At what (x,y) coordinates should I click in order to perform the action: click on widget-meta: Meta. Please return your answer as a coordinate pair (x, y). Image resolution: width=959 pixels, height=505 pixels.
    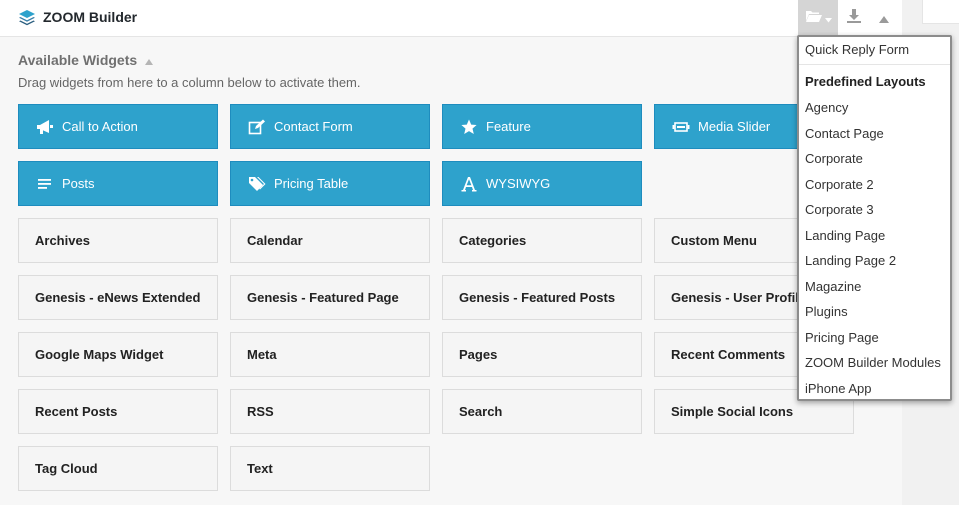
    Looking at the image, I should click on (330, 354).